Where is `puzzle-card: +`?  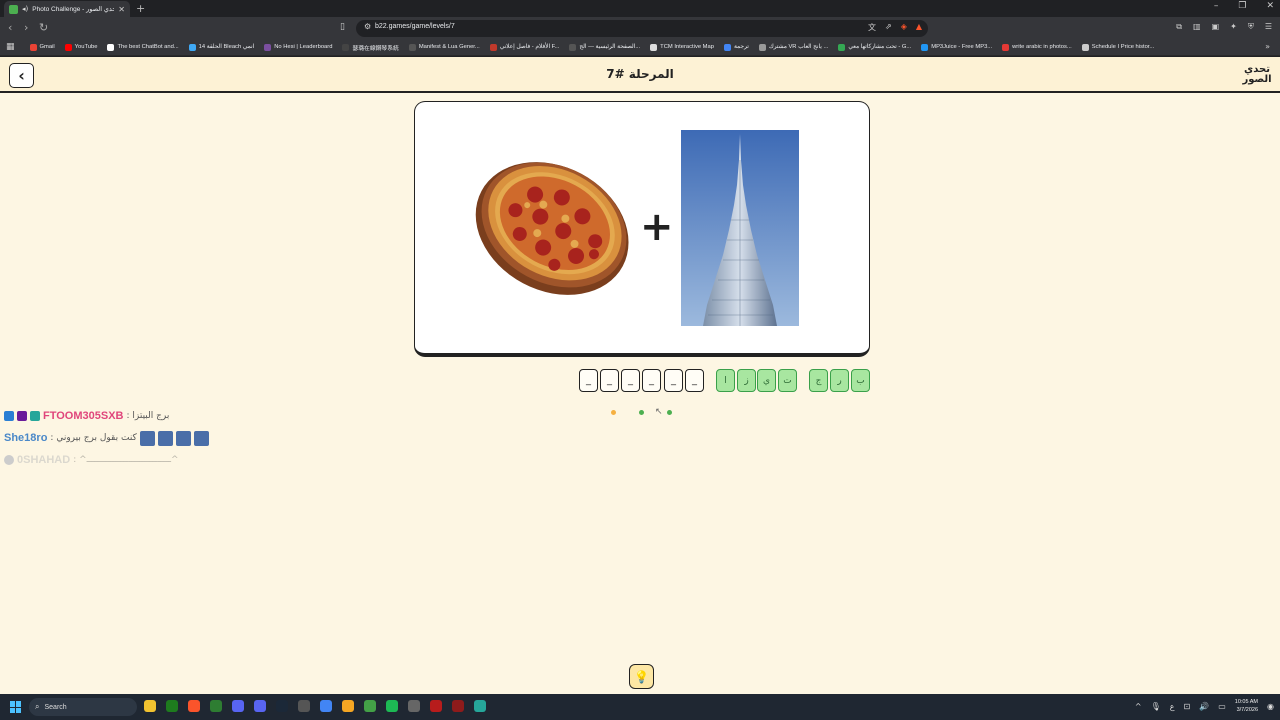
puzzle-card: + is located at coordinates (642, 229).